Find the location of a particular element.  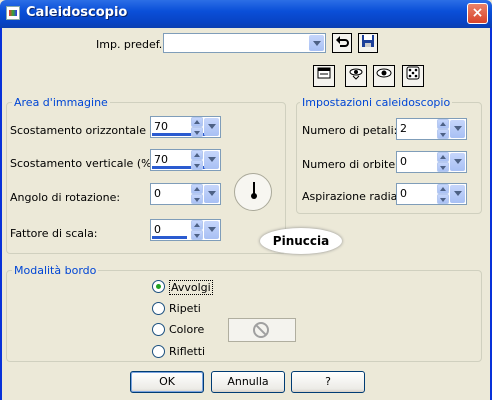

radio-color-label: Colore is located at coordinates (186, 329).